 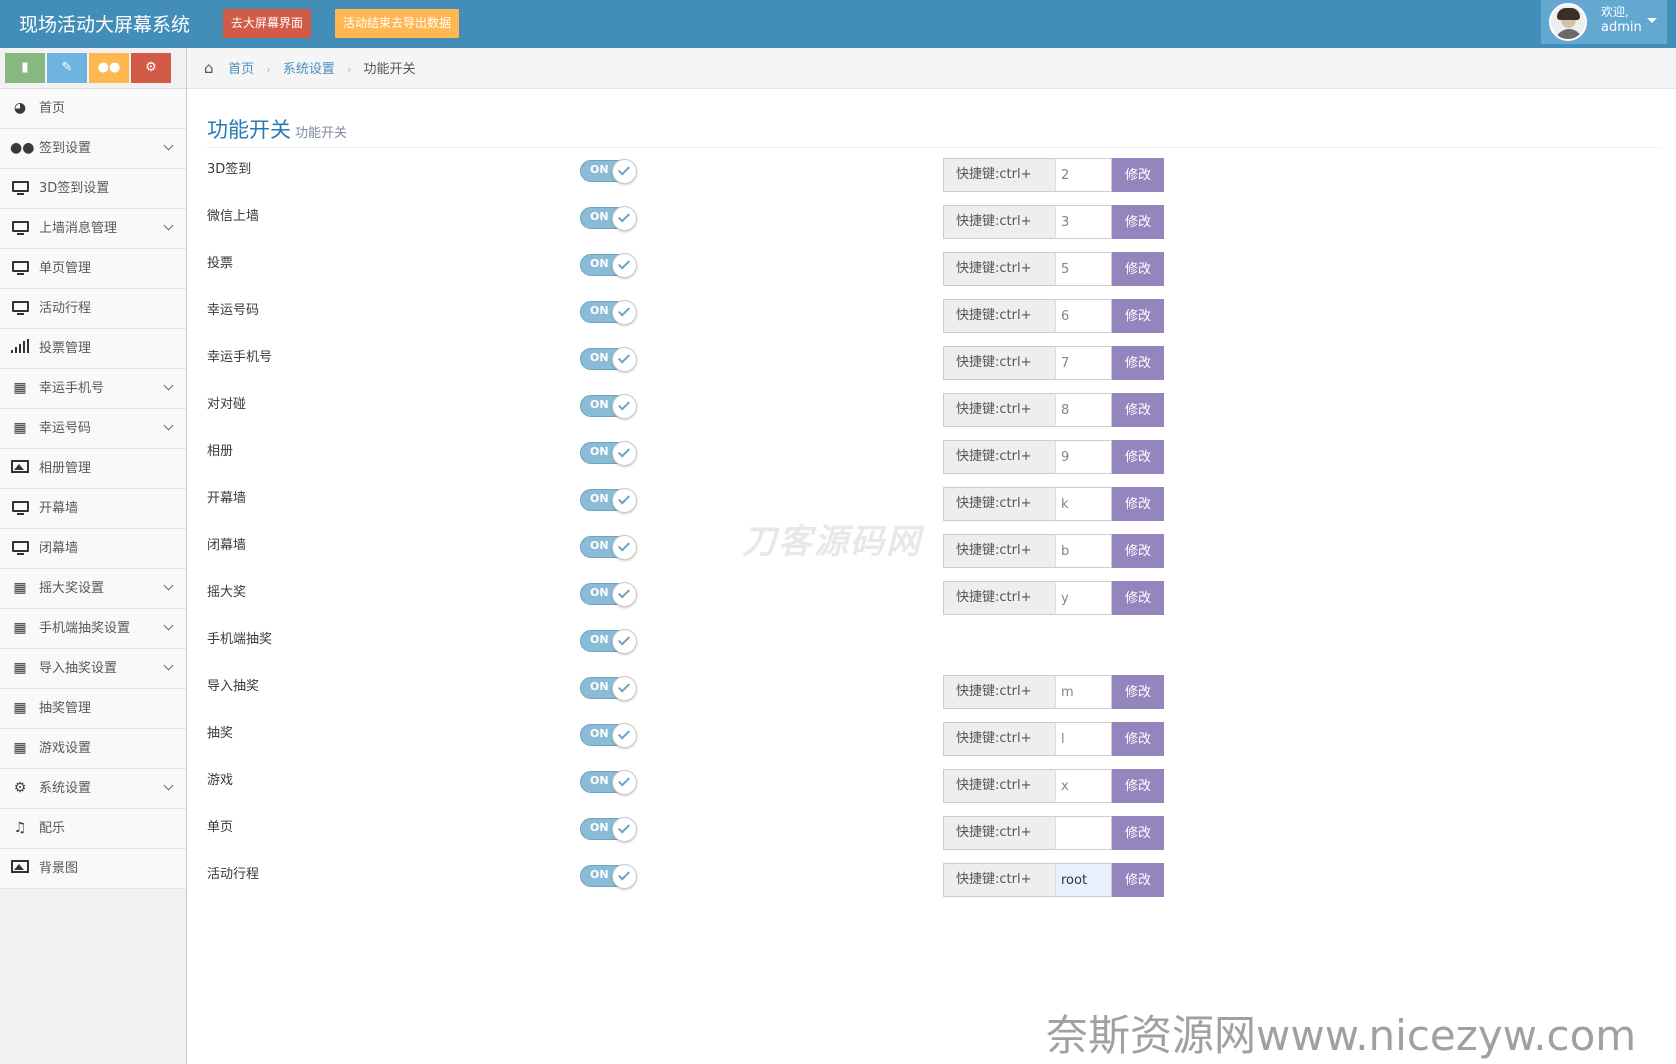 What do you see at coordinates (93, 749) in the screenshot?
I see `sidebar-item: ▦ 游戏设置` at bounding box center [93, 749].